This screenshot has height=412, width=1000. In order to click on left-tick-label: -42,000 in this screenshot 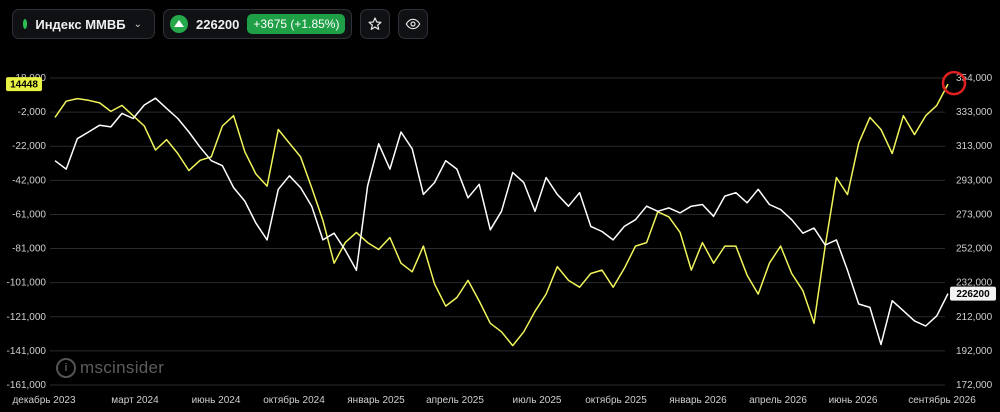, I will do `click(29, 180)`.